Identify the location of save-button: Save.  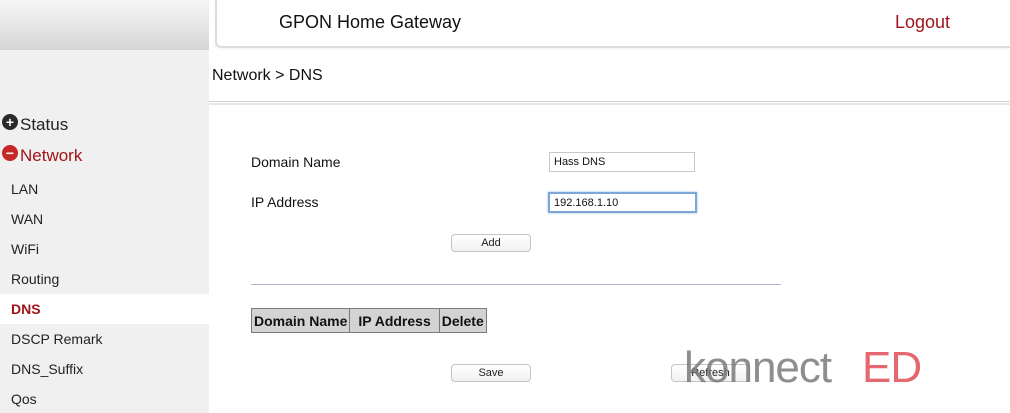
(491, 373).